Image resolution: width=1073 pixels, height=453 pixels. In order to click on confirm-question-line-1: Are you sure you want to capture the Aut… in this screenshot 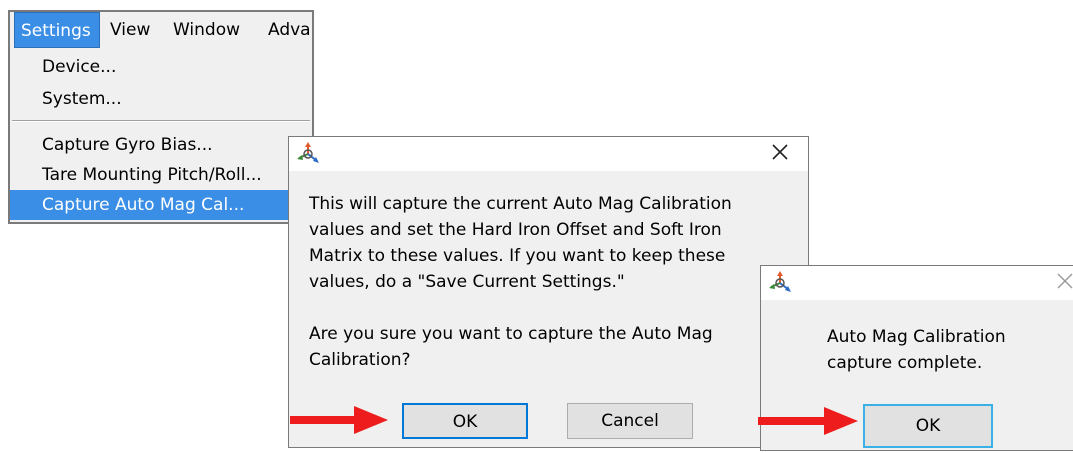, I will do `click(511, 334)`.